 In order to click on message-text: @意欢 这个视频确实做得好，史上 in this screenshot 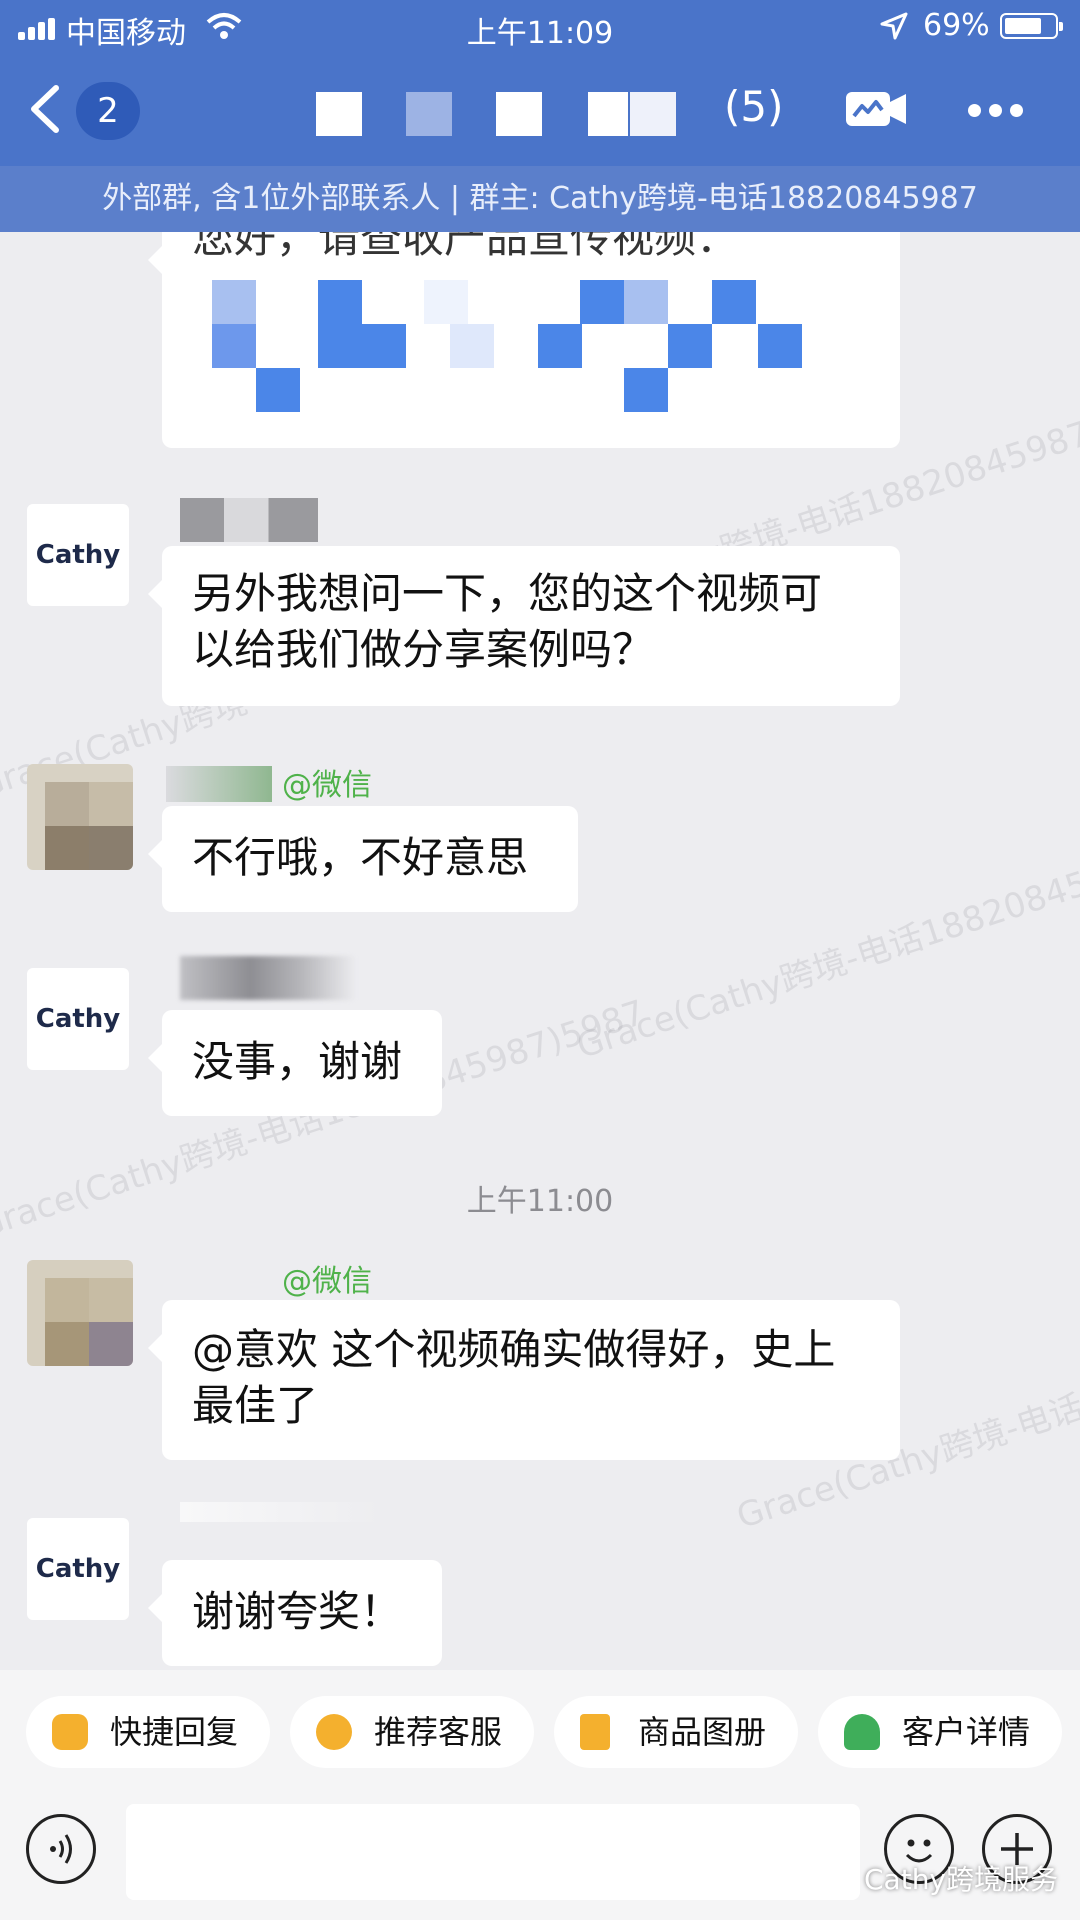, I will do `click(514, 1349)`.